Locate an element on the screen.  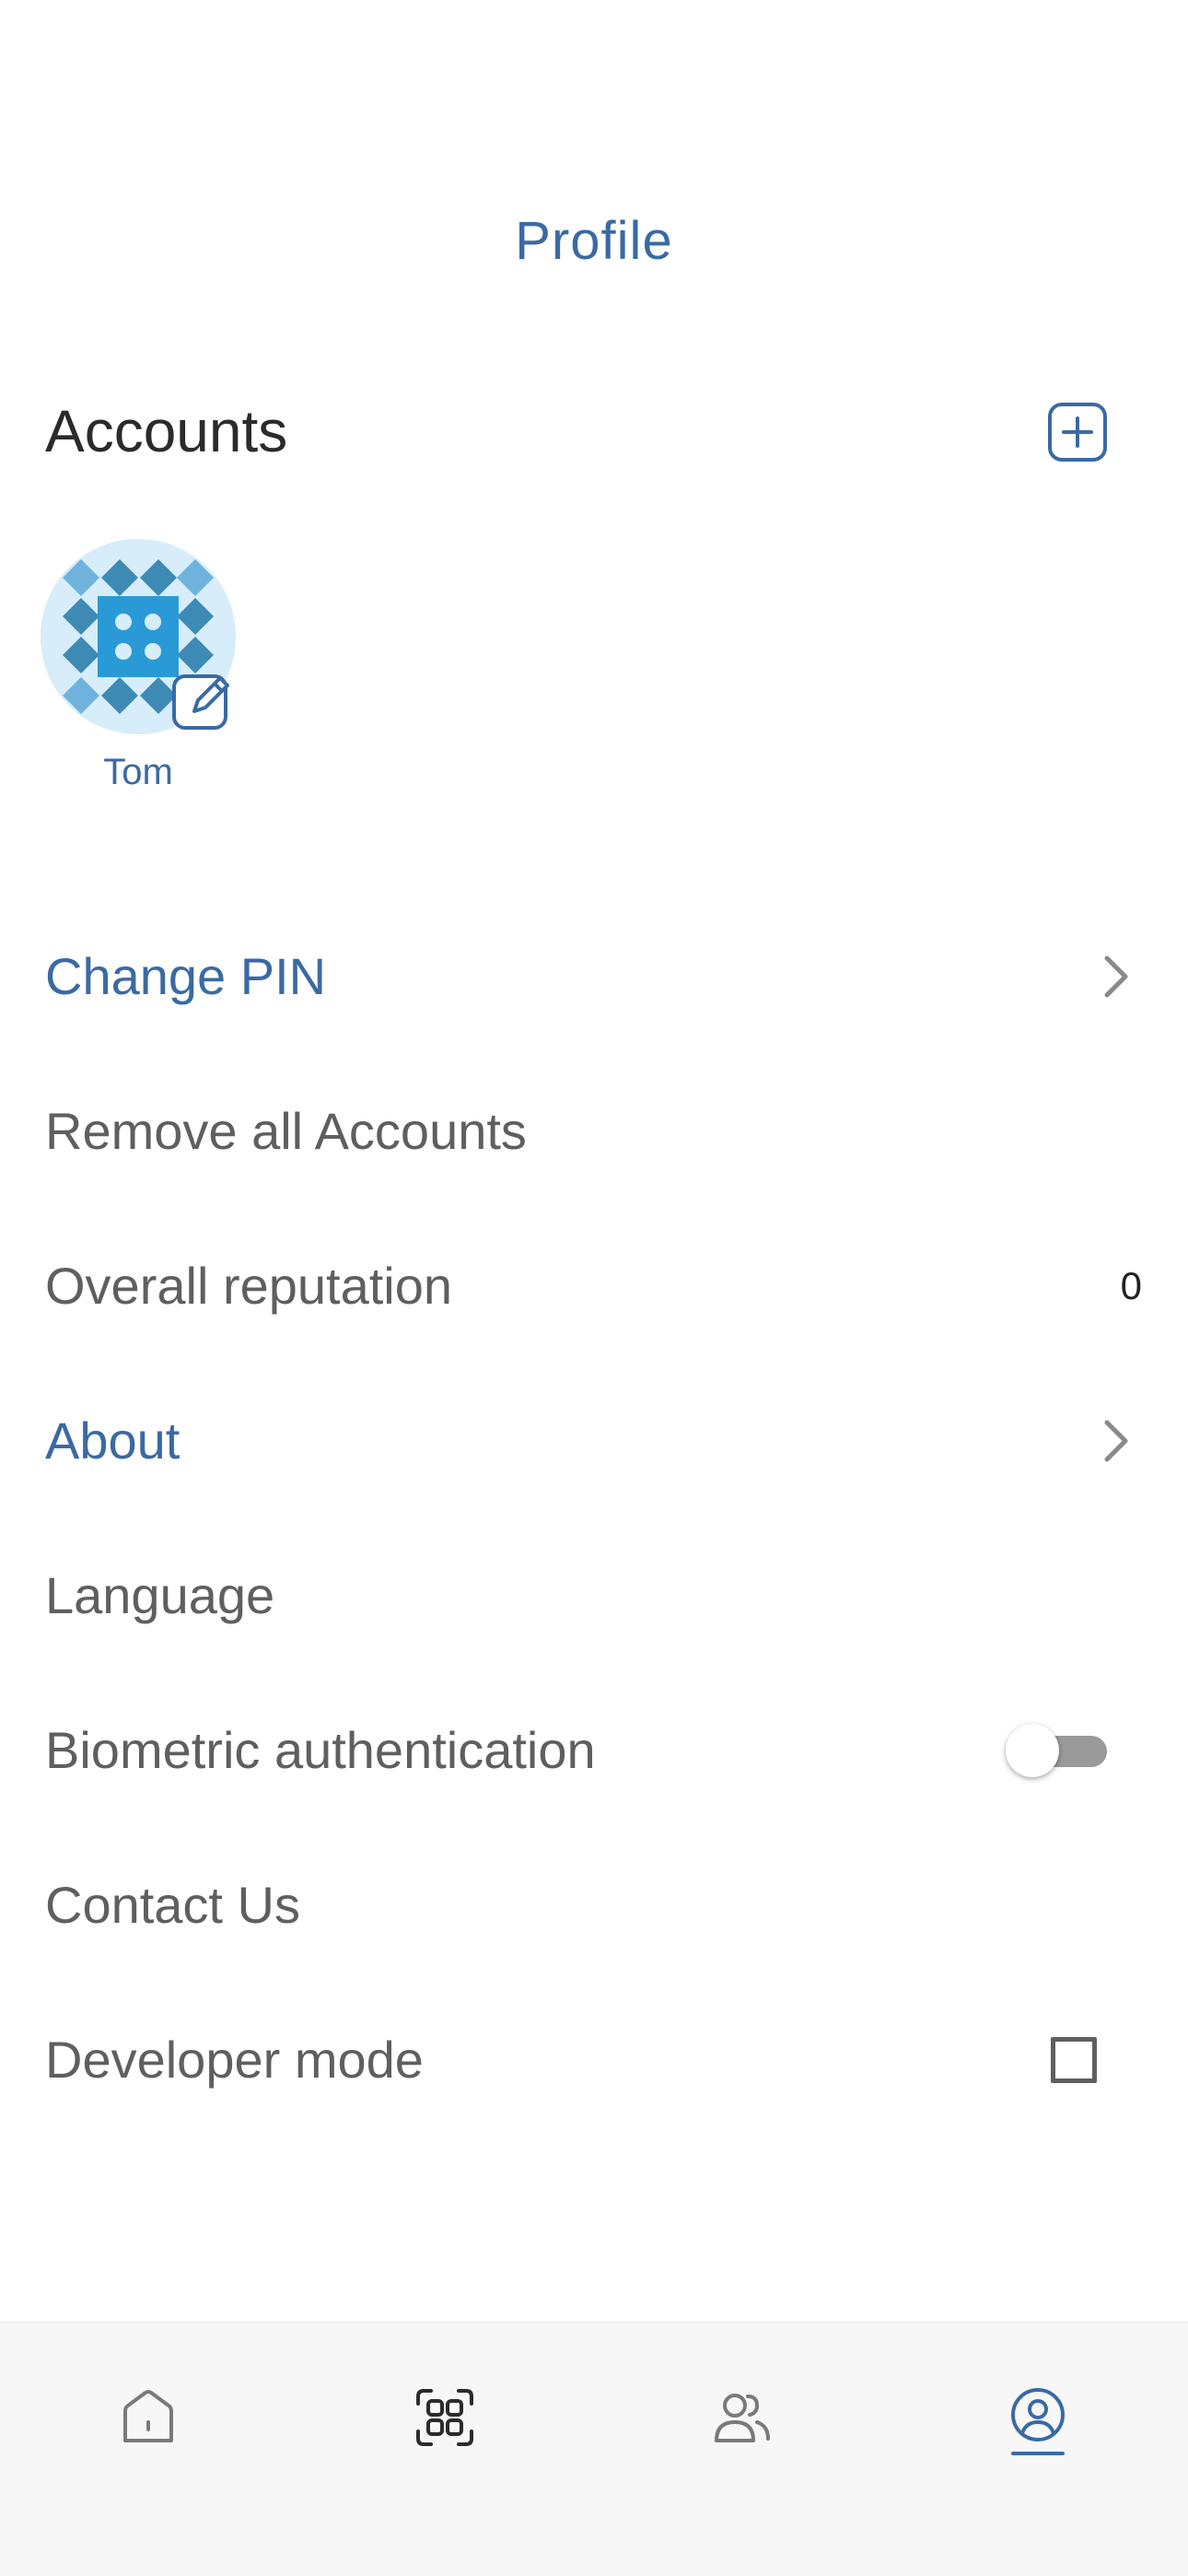
developer-mode-checkbox is located at coordinates (1074, 2060).